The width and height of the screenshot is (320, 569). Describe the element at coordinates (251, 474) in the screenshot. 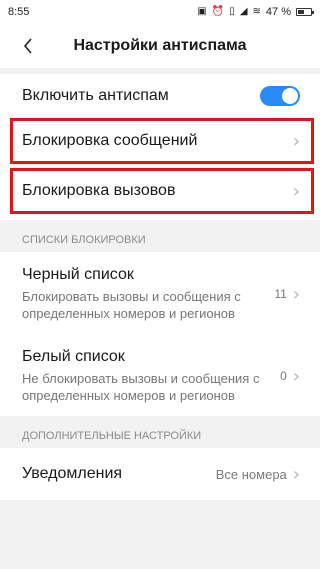

I see `notifications-value: Все номера` at that location.